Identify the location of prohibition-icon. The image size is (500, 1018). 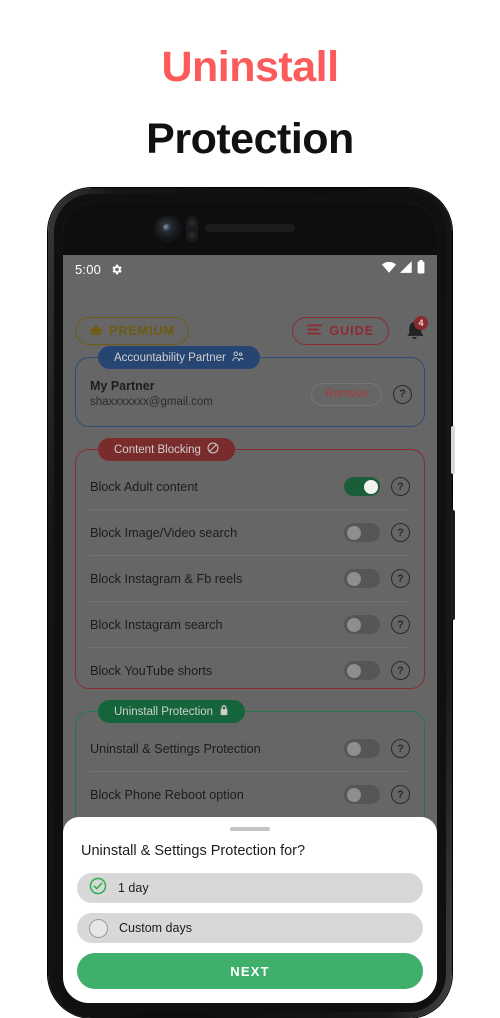
(213, 449).